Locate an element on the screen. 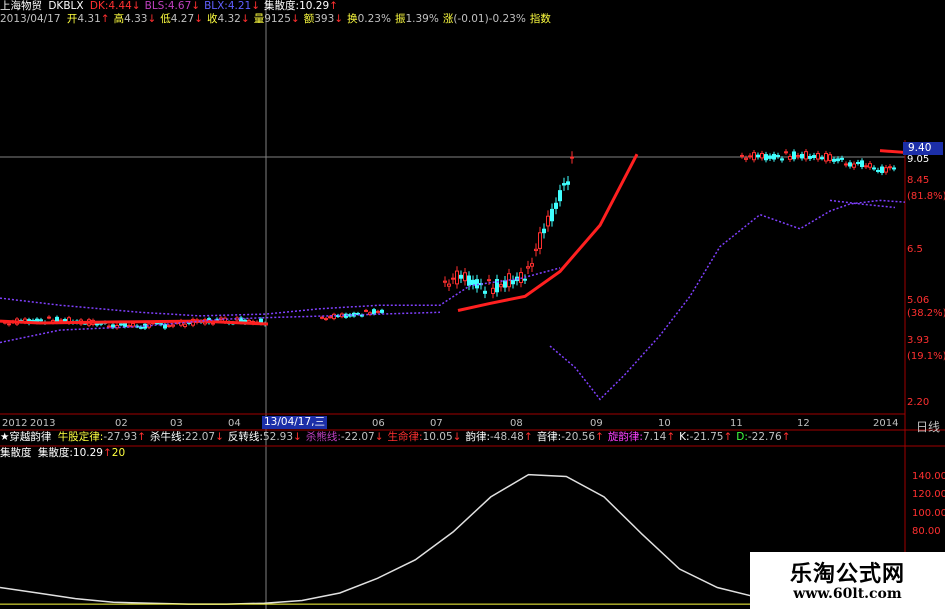 The image size is (945, 609). sub-indicator-arrow: ↑ is located at coordinates (107, 453).